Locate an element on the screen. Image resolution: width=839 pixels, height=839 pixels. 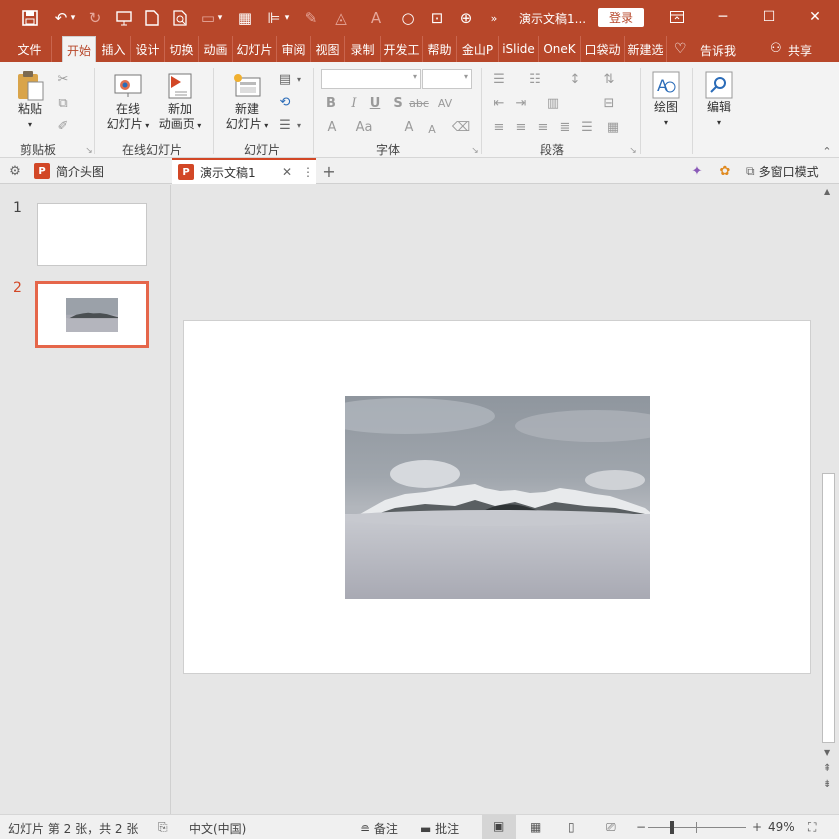
tab-insert: 插入 is located at coordinates (114, 49).